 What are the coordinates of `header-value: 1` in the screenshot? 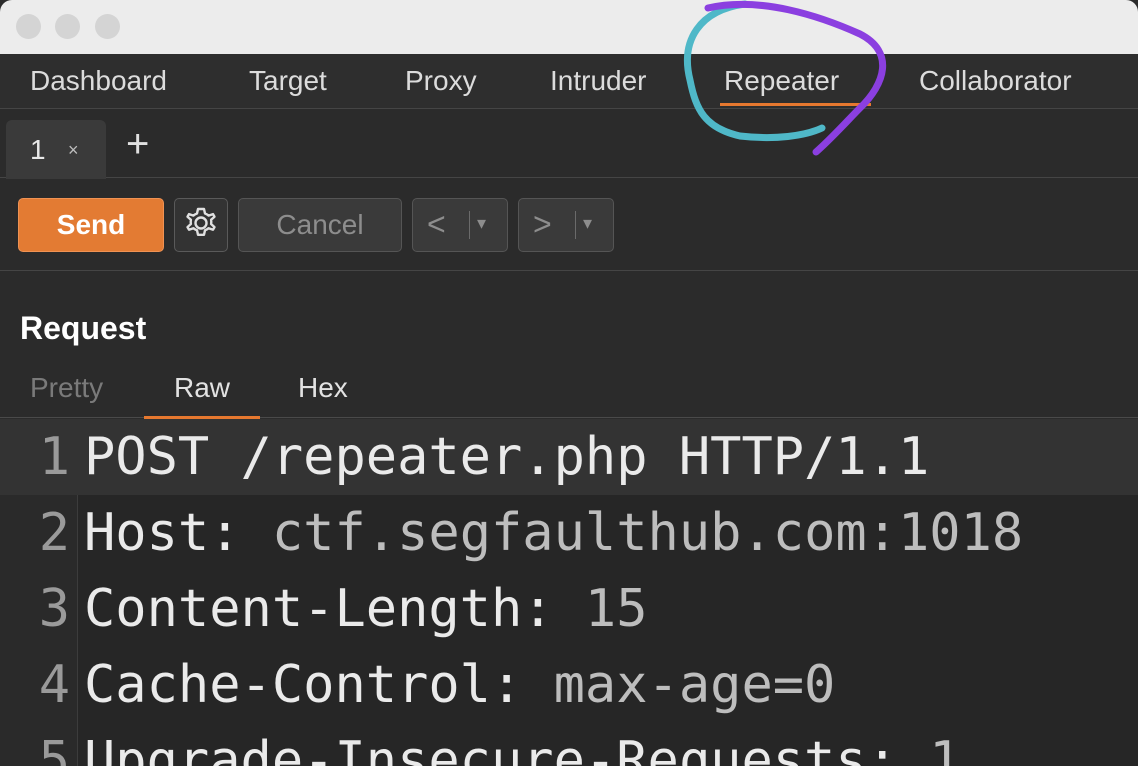 It's located at (929, 748).